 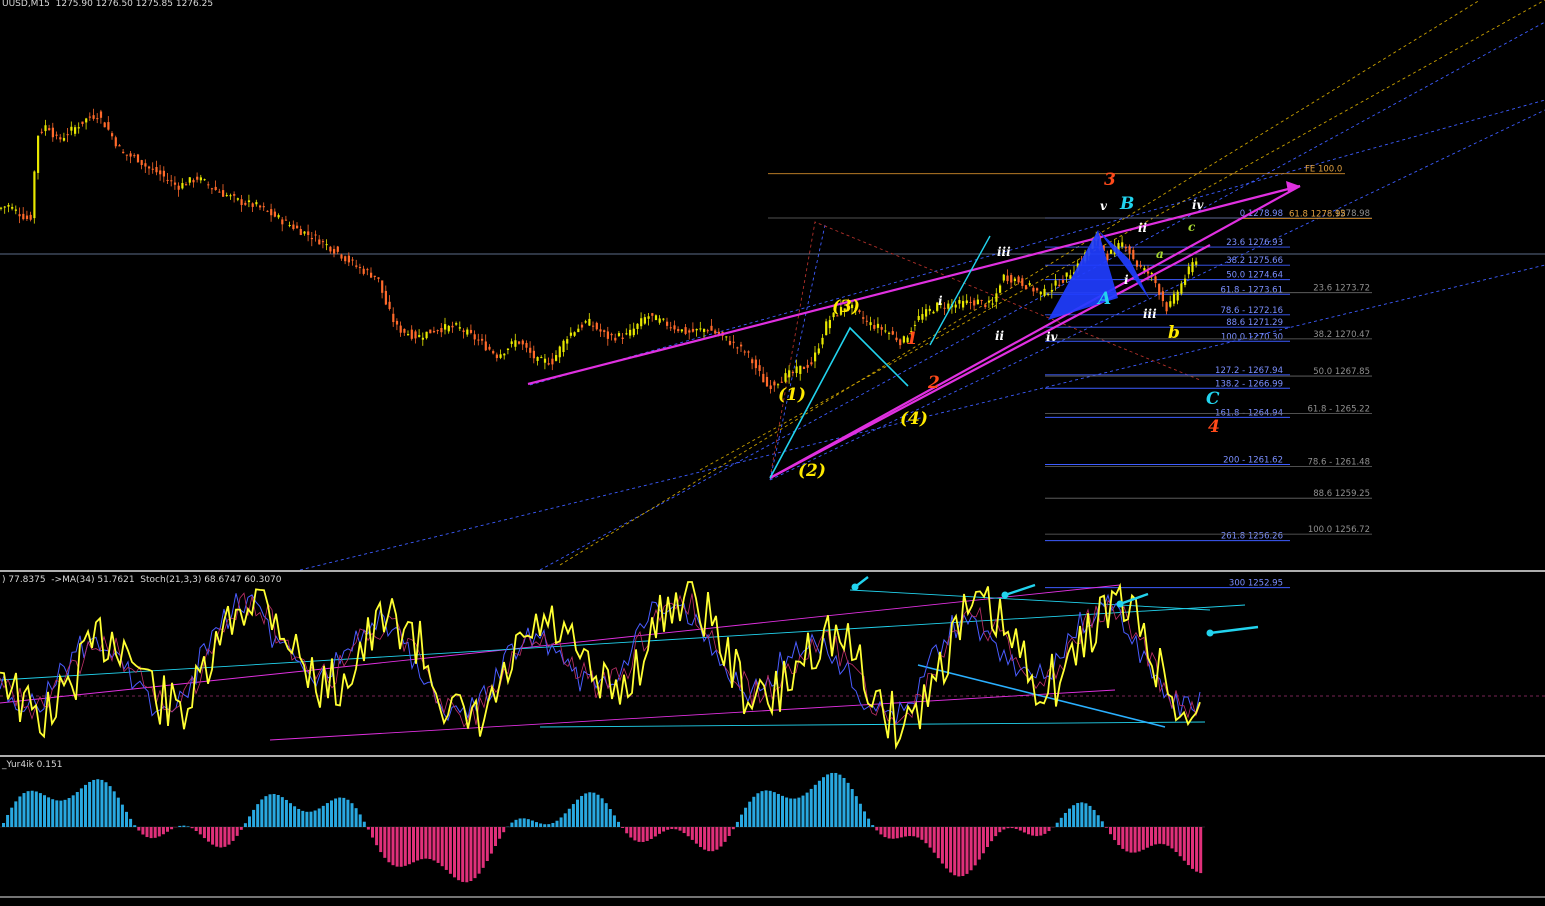 What do you see at coordinates (692, 715) in the screenshot?
I see `osc-trendline` at bounding box center [692, 715].